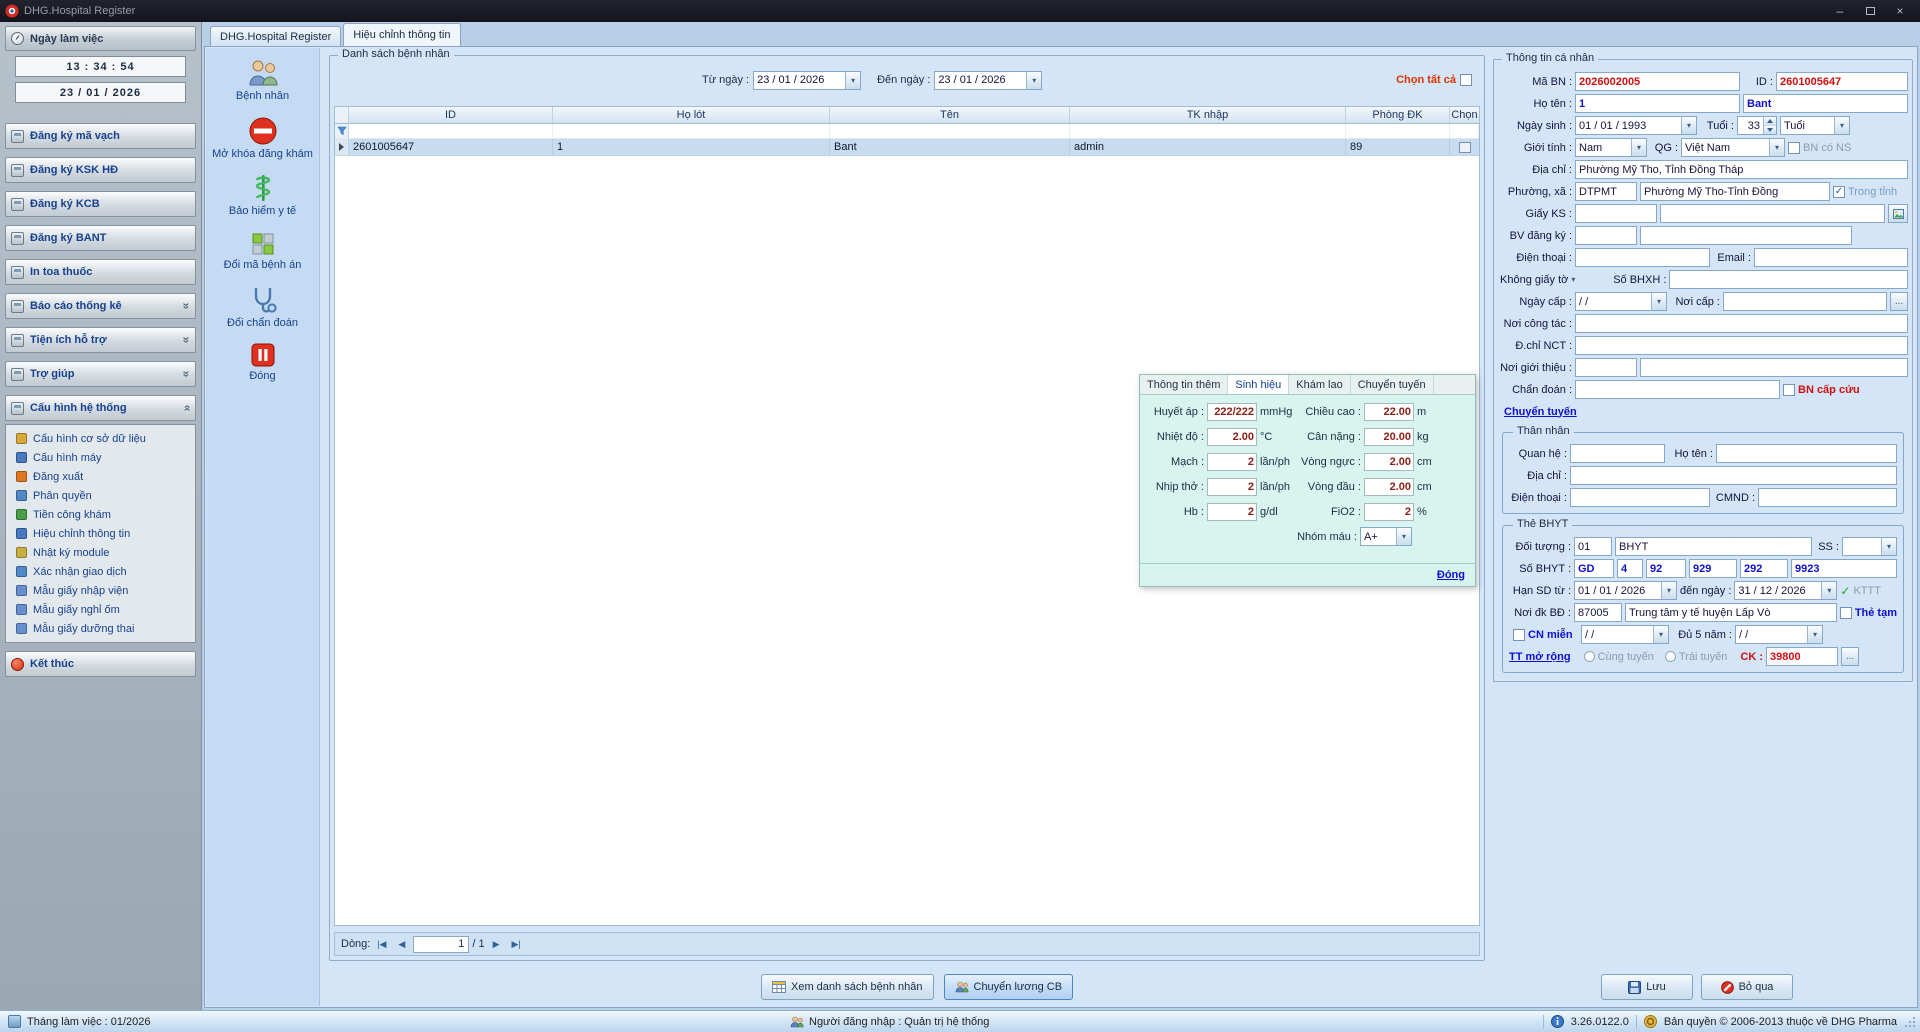  I want to click on cn-mien-date-picker: / / ▾, so click(1625, 634).